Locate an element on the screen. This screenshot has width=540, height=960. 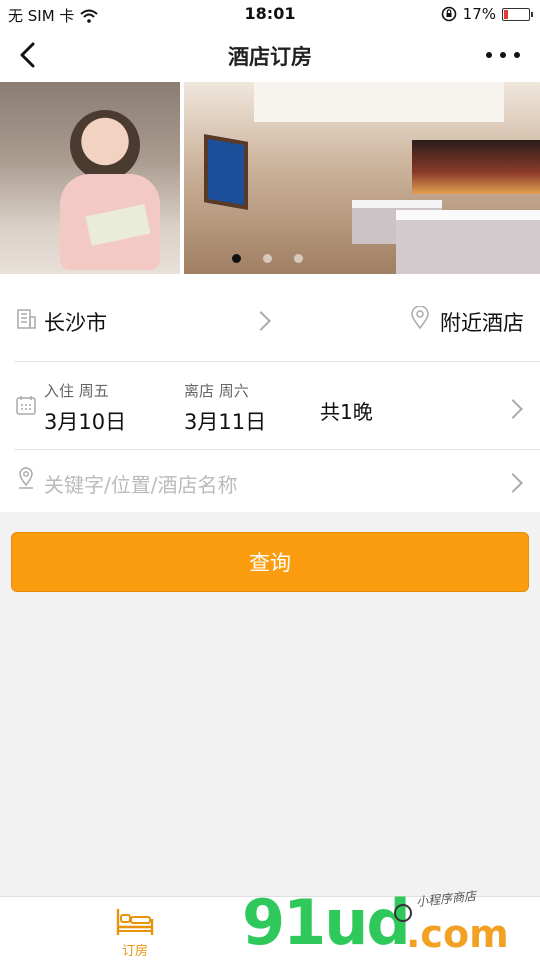
date-row: 入住 周五 3月10日 离店 周六 3月11日 共1晚 is located at coordinates (270, 406).